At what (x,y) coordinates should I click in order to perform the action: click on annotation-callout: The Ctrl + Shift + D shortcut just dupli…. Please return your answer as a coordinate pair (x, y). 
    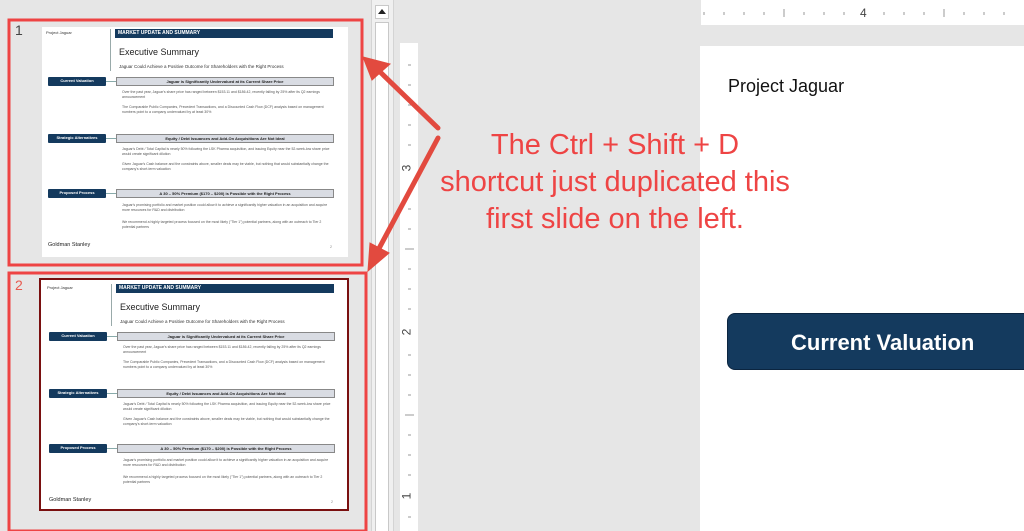
    Looking at the image, I should click on (615, 182).